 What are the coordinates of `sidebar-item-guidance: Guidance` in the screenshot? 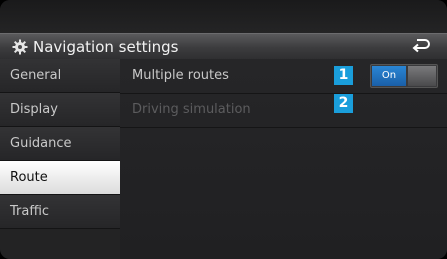 It's located at (60, 144).